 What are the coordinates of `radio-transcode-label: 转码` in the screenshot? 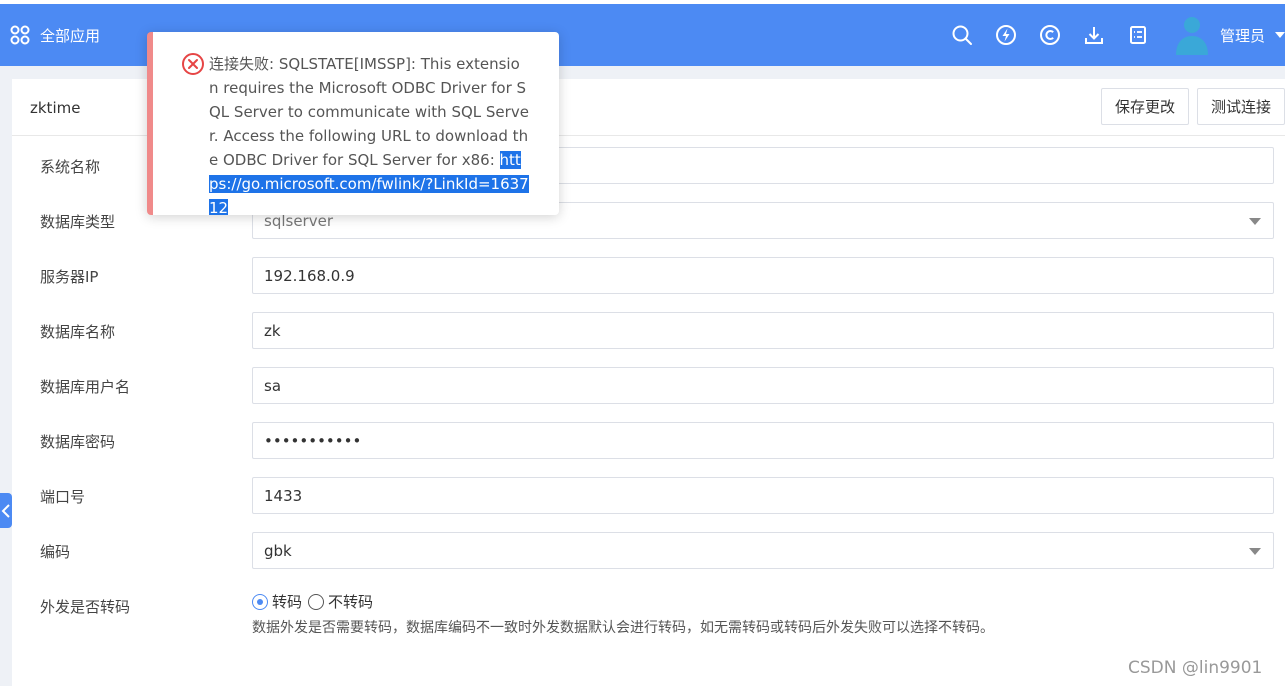 It's located at (287, 602).